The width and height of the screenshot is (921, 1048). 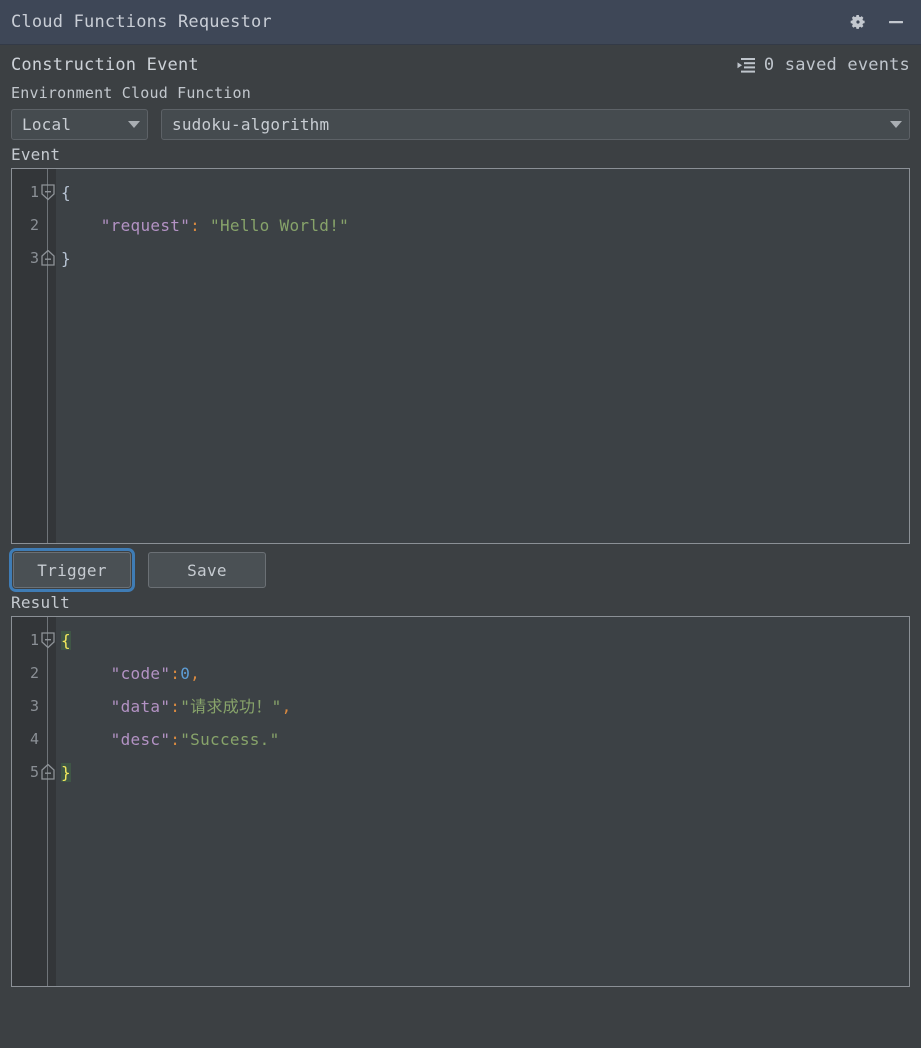 I want to click on event-gutter-lines: 1 2 3, so click(x=34, y=225).